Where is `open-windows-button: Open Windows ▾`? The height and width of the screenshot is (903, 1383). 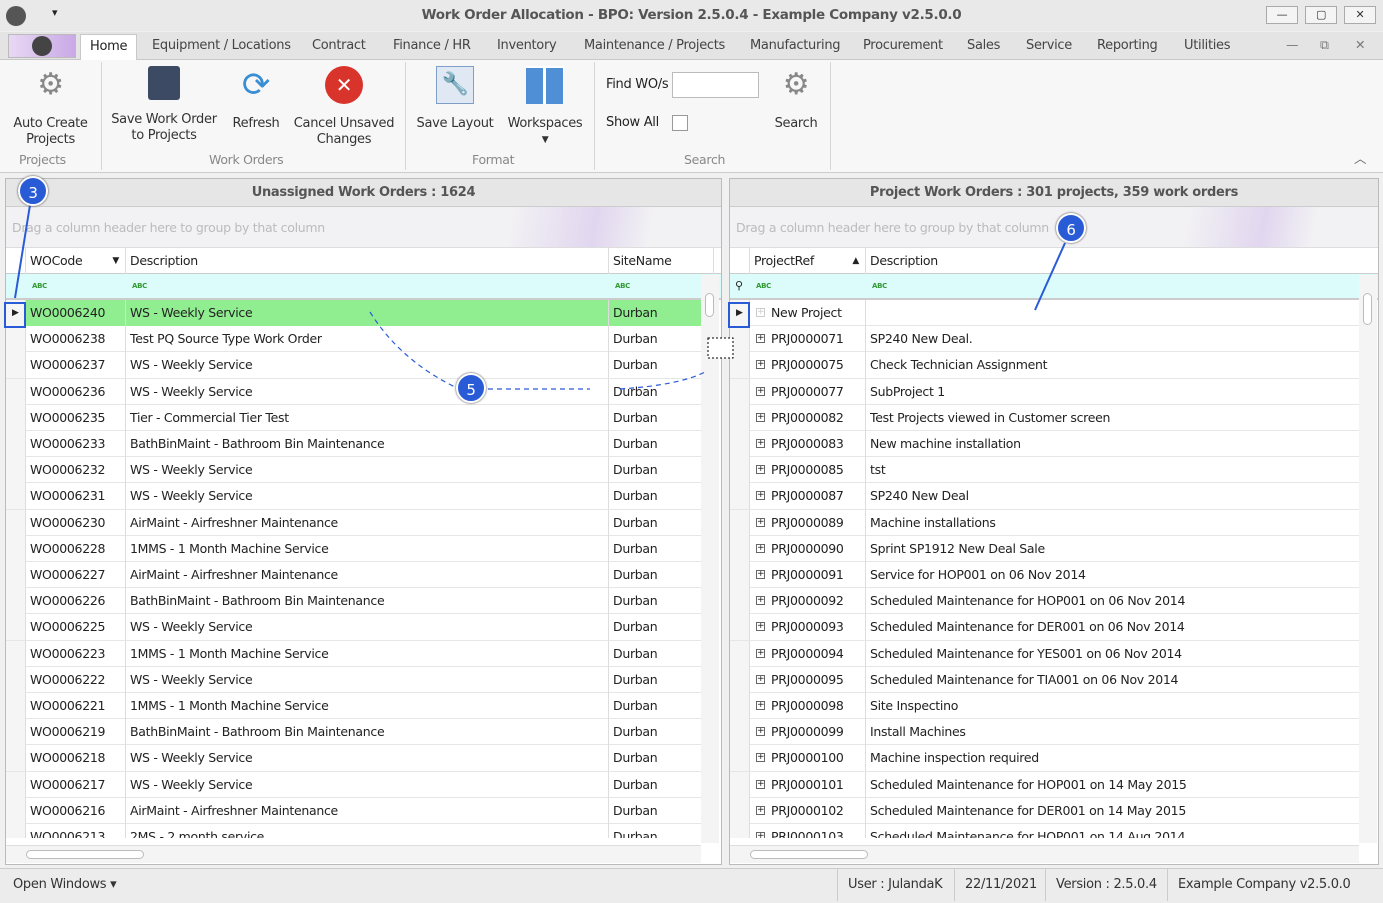
open-windows-button: Open Windows ▾ is located at coordinates (65, 885).